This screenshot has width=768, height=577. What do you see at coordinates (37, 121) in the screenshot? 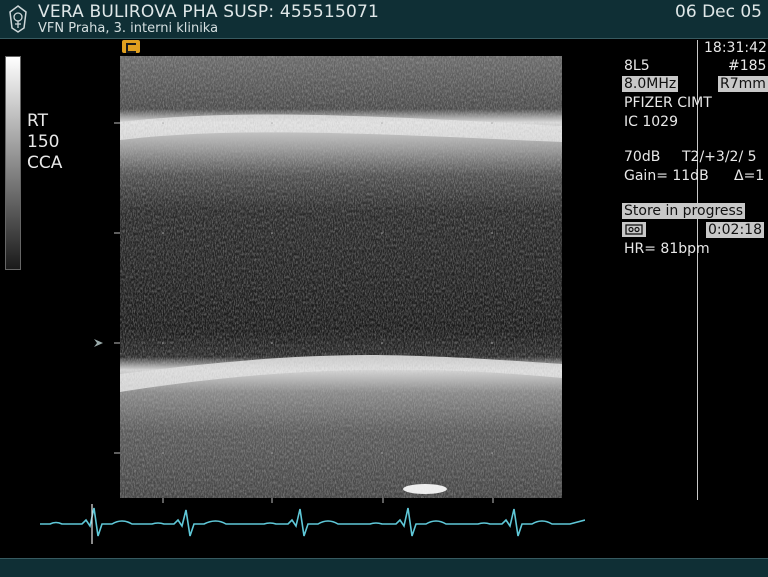
I see `side-label: RT` at bounding box center [37, 121].